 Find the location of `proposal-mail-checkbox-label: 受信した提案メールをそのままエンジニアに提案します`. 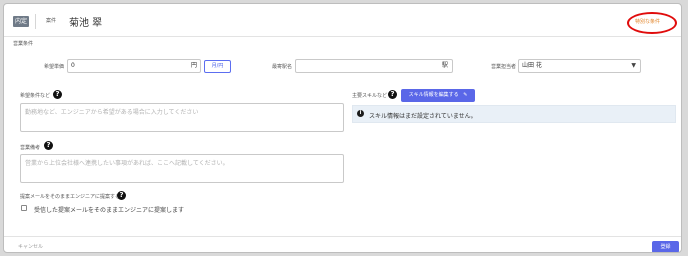

proposal-mail-checkbox-label: 受信した提案メールをそのままエンジニアに提案します is located at coordinates (109, 209).